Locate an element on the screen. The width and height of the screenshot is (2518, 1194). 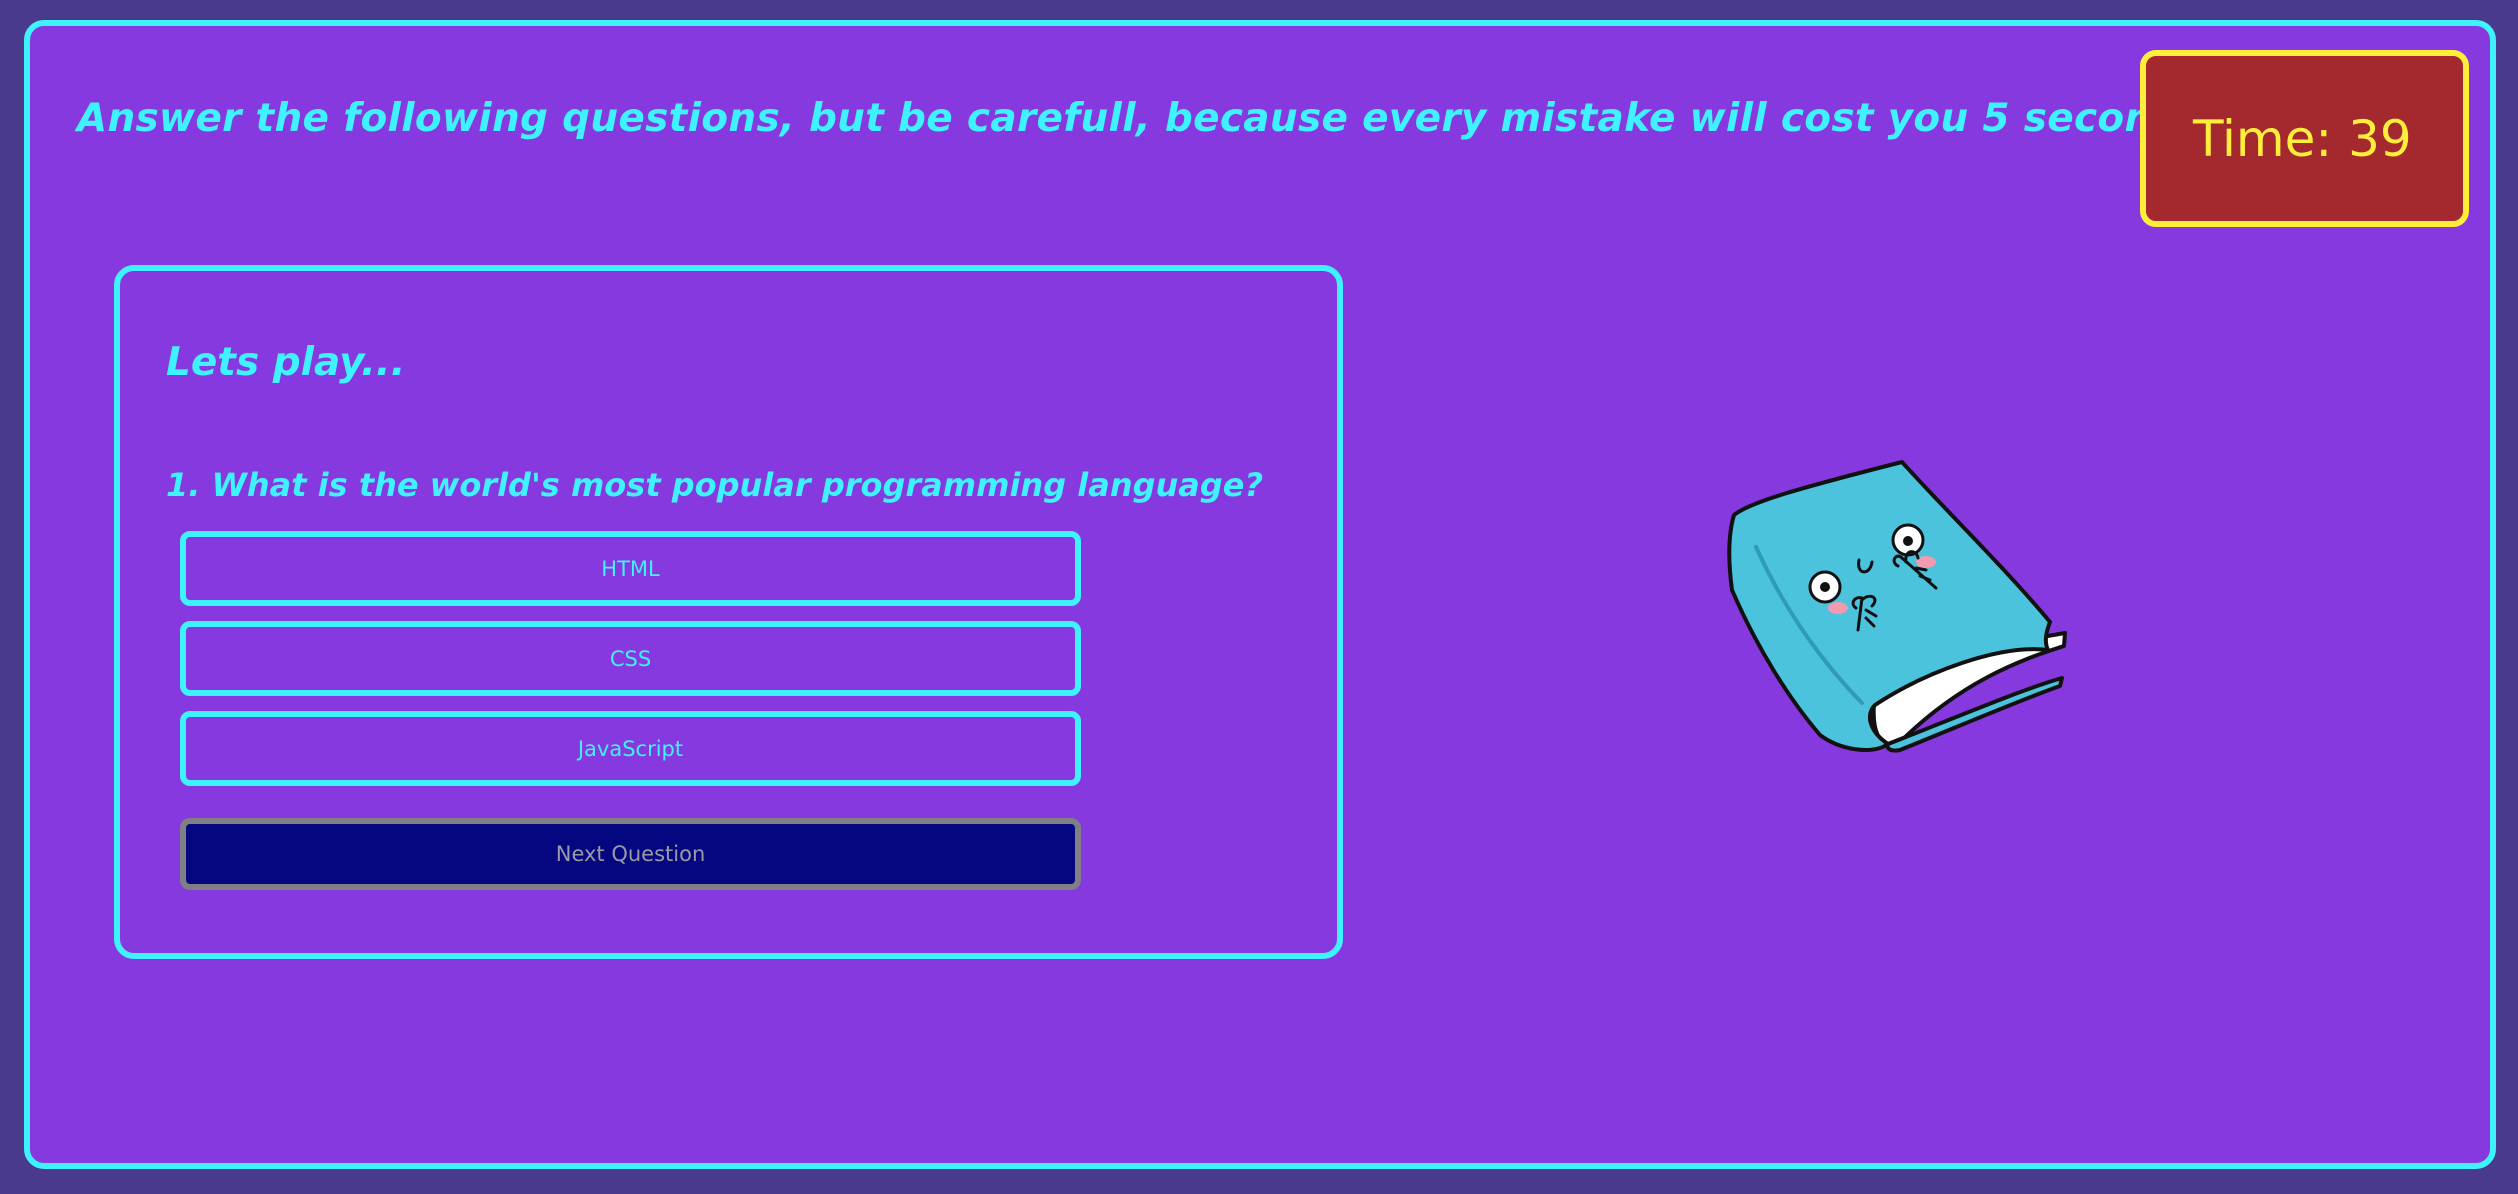
timer-box: Time: 39 is located at coordinates (2304, 138).